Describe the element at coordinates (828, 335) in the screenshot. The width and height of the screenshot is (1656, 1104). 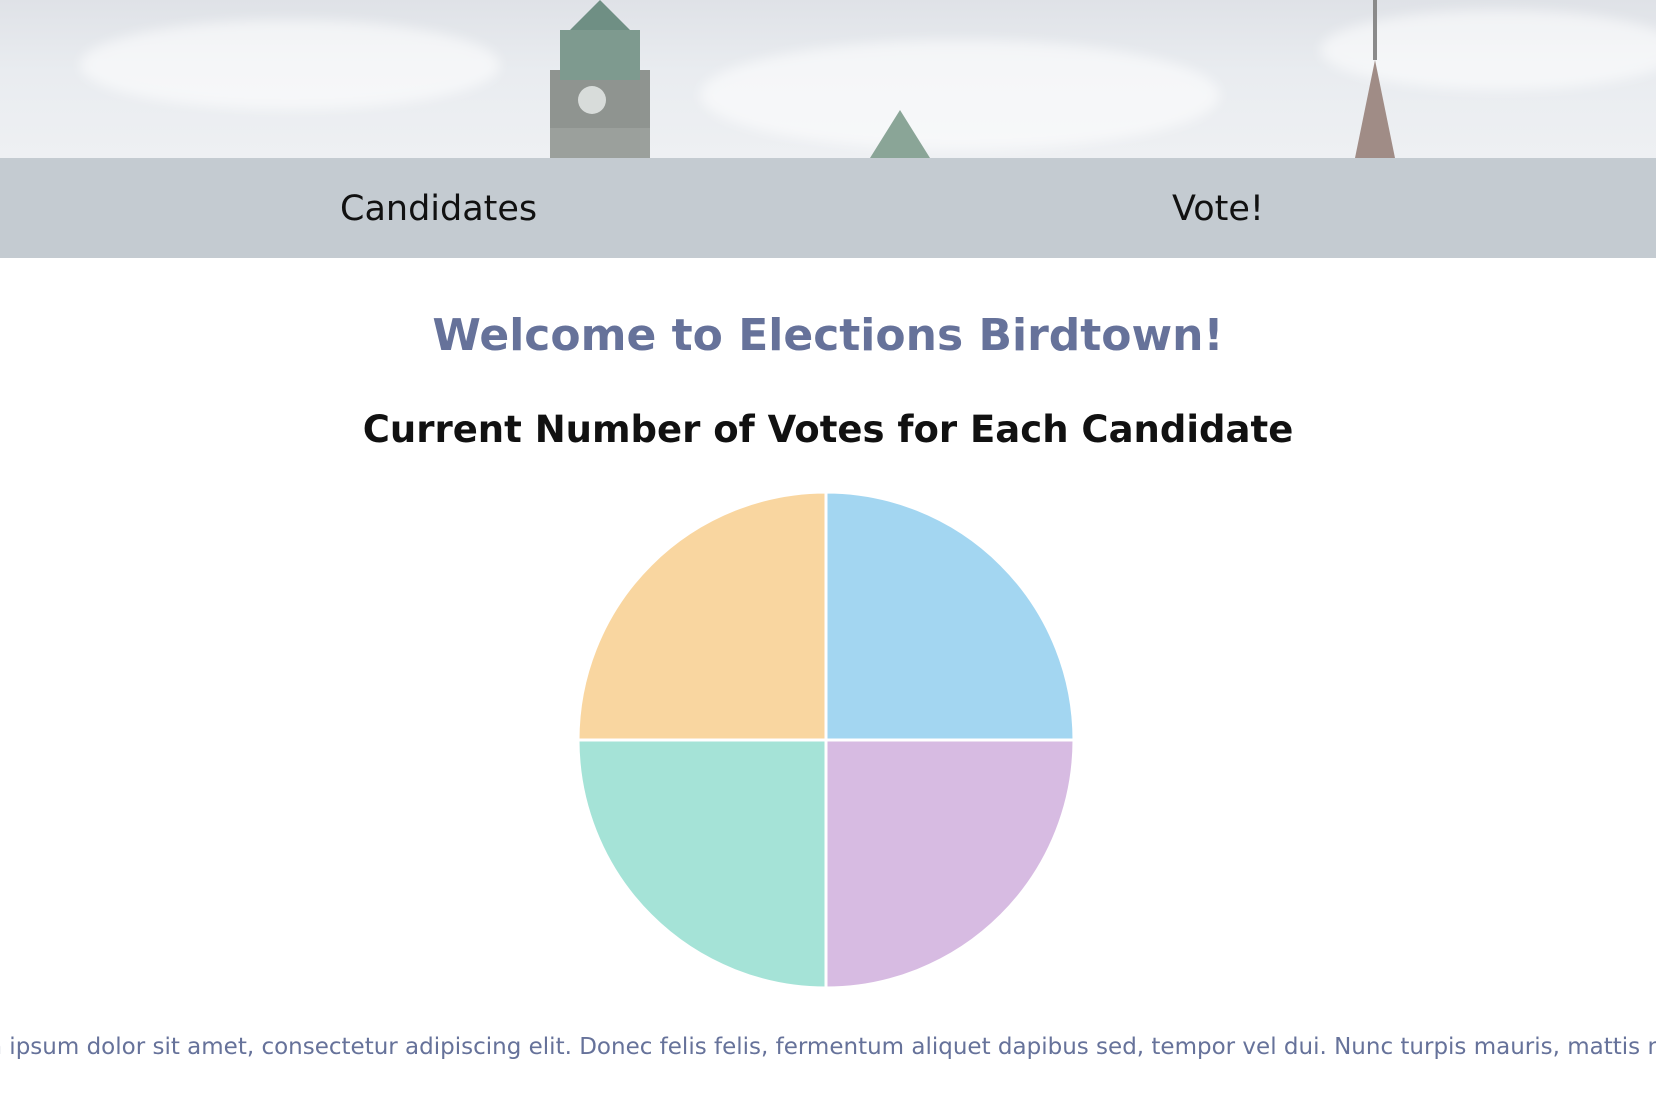
I see `page-title: Welcome to Elections Birdtown!` at that location.